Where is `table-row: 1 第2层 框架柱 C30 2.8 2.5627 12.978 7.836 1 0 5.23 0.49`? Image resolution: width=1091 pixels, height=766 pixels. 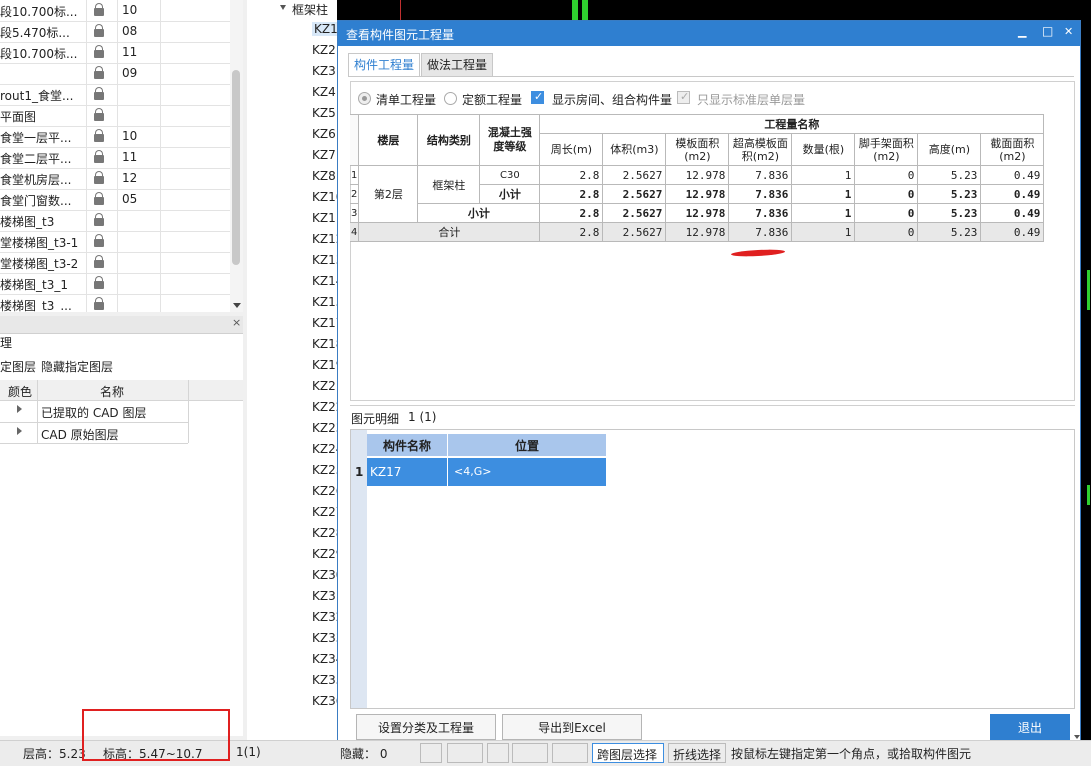
table-row: 1 第2层 框架柱 C30 2.8 2.5627 12.978 7.836 1 0 5.23 0.49 is located at coordinates (697, 194).